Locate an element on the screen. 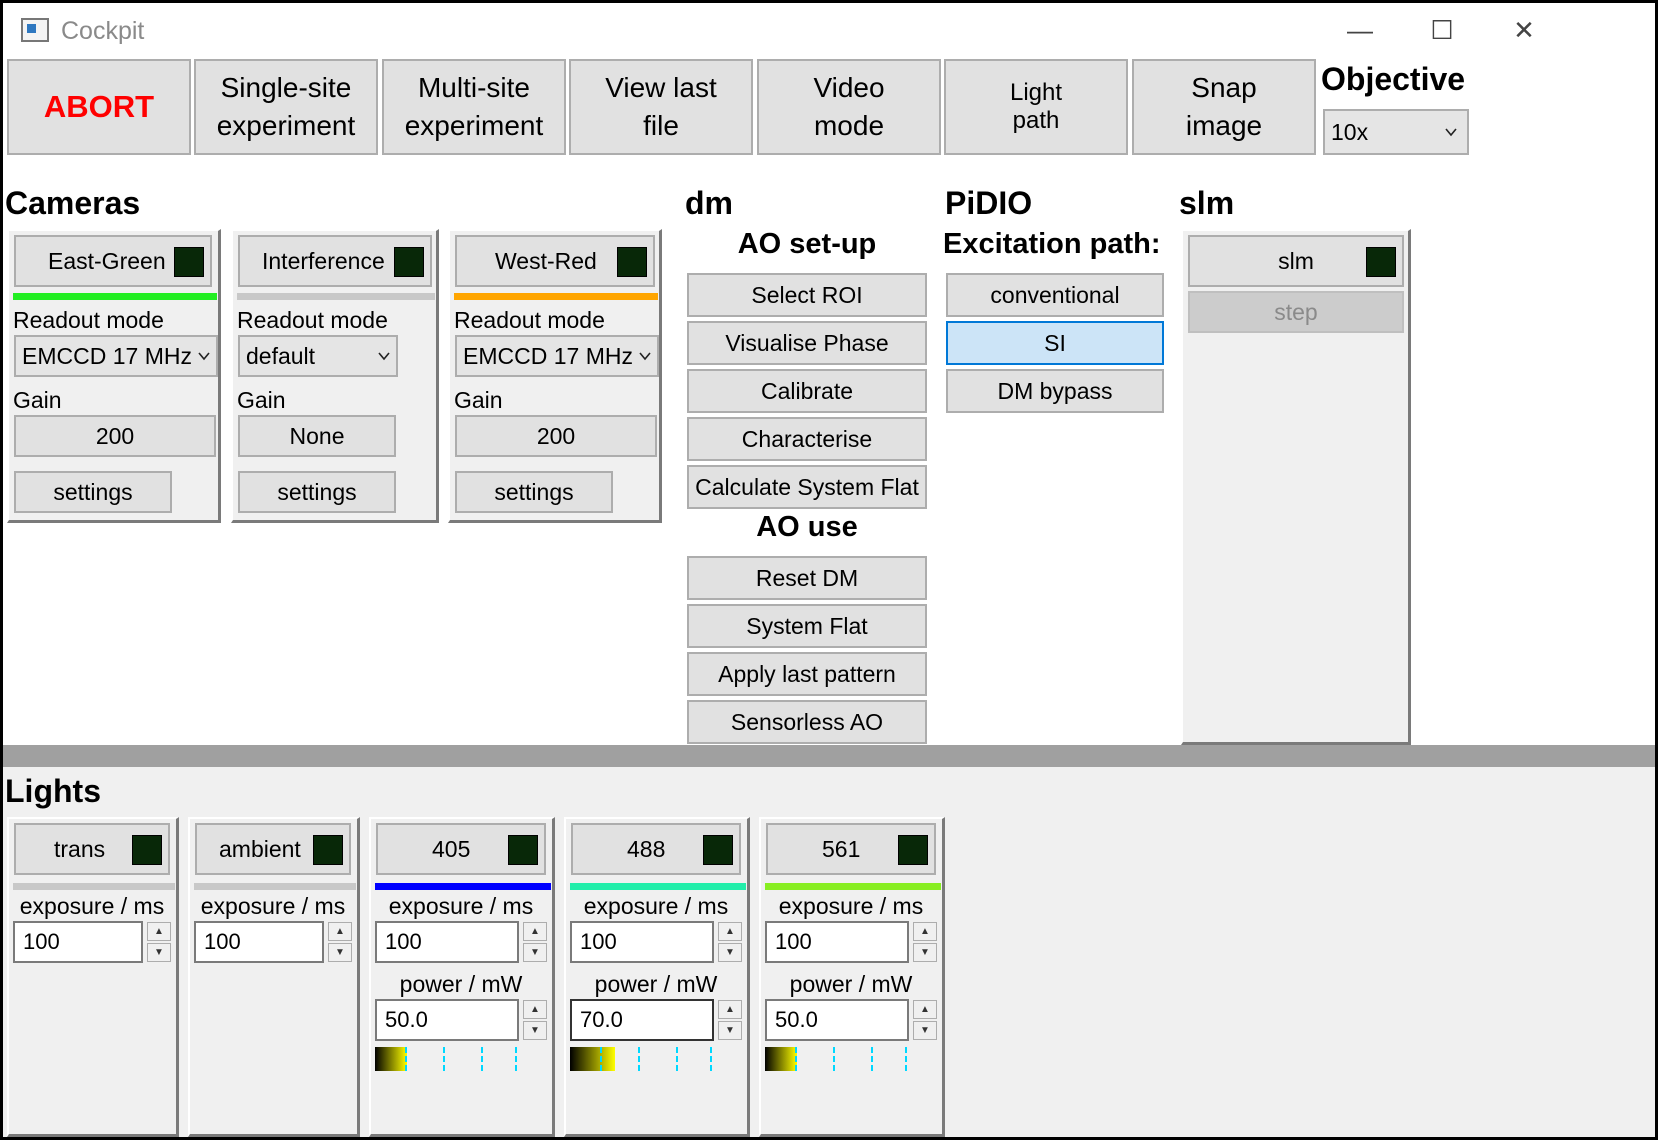  si-button: SI is located at coordinates (1055, 343).